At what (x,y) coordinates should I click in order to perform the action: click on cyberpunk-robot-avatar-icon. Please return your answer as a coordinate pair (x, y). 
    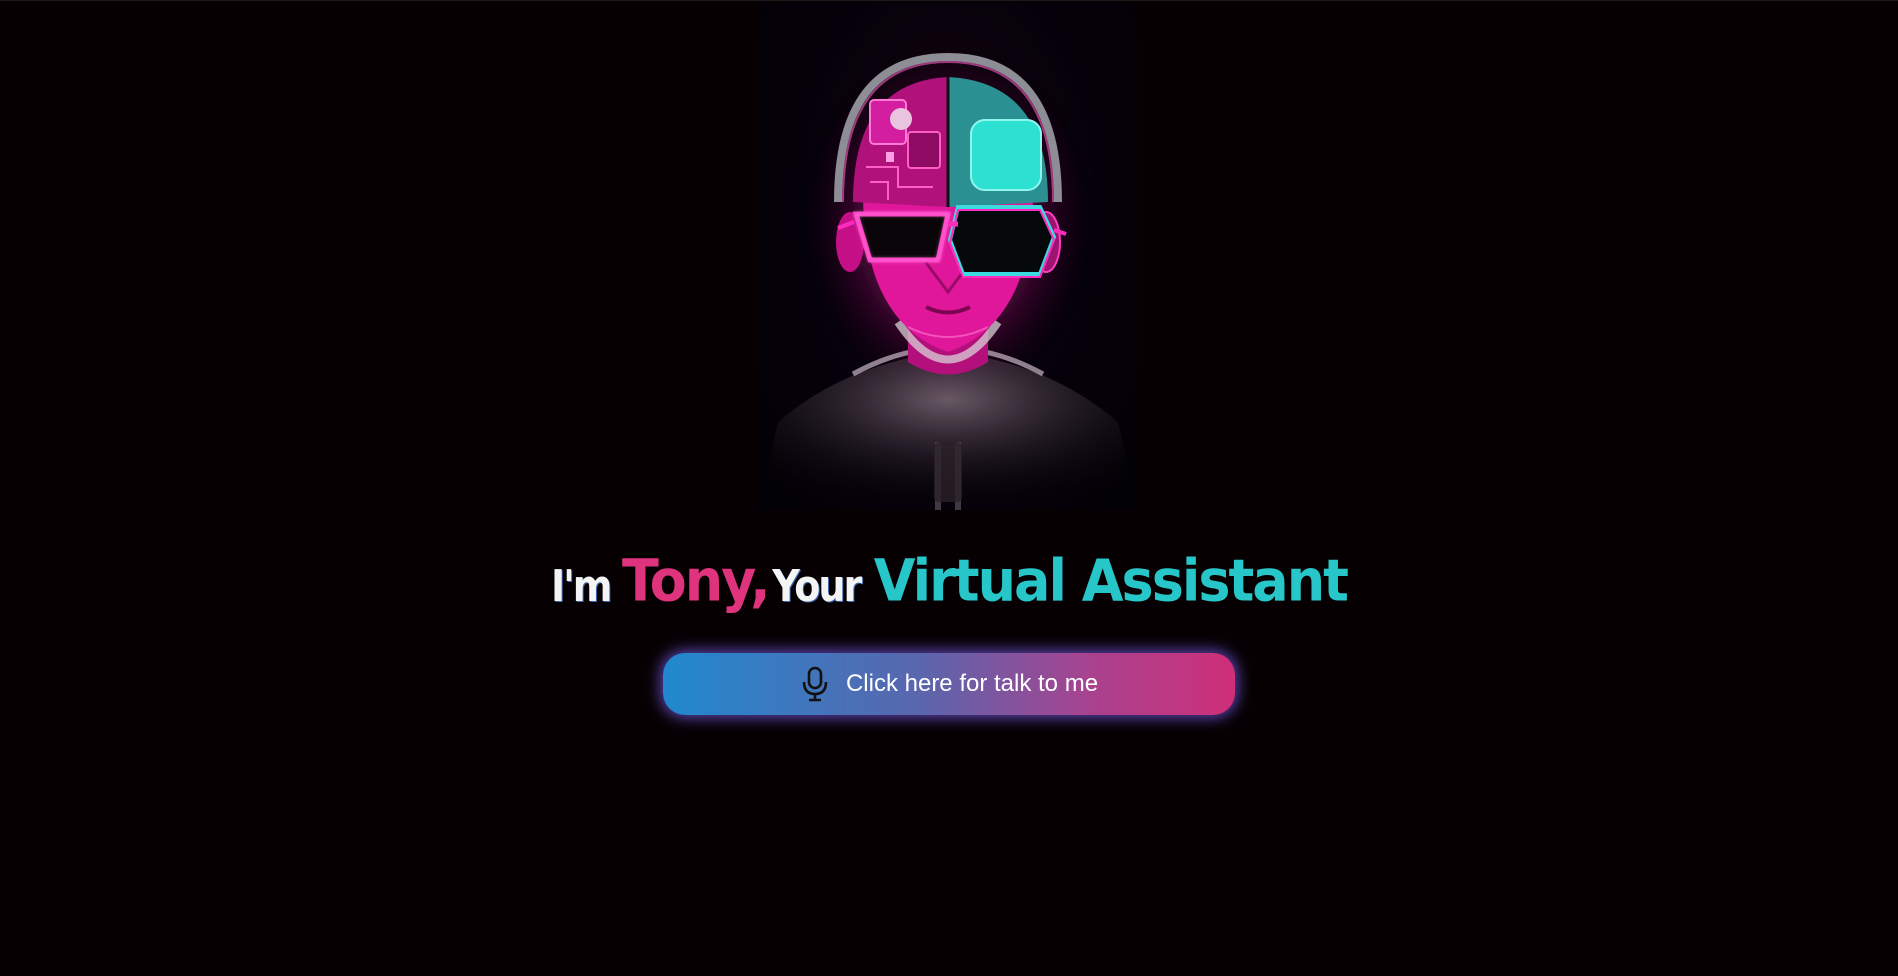
    Looking at the image, I should click on (948, 278).